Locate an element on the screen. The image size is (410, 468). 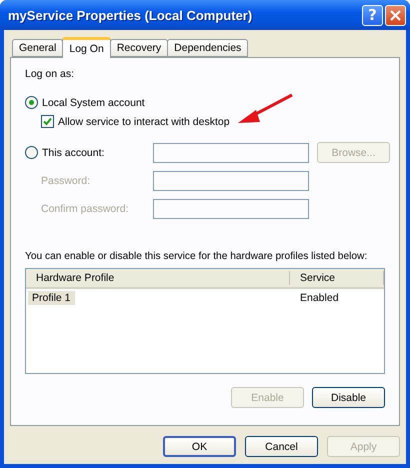
tab: Dependencies is located at coordinates (207, 48).